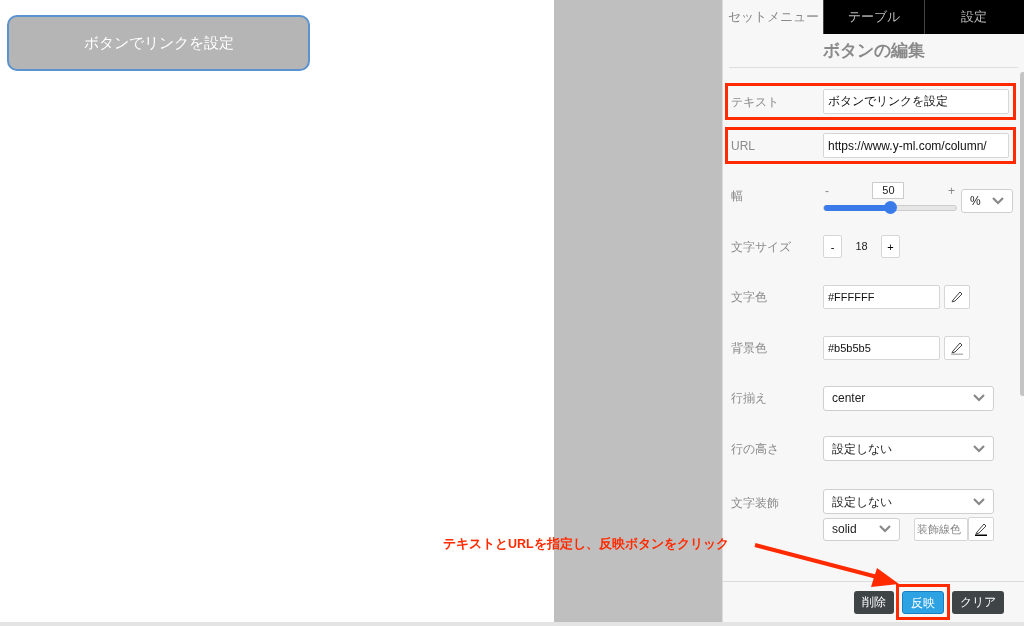  What do you see at coordinates (586, 544) in the screenshot?
I see `annotation-text: テキストとURLを指定し、反映ボタンをクリック` at bounding box center [586, 544].